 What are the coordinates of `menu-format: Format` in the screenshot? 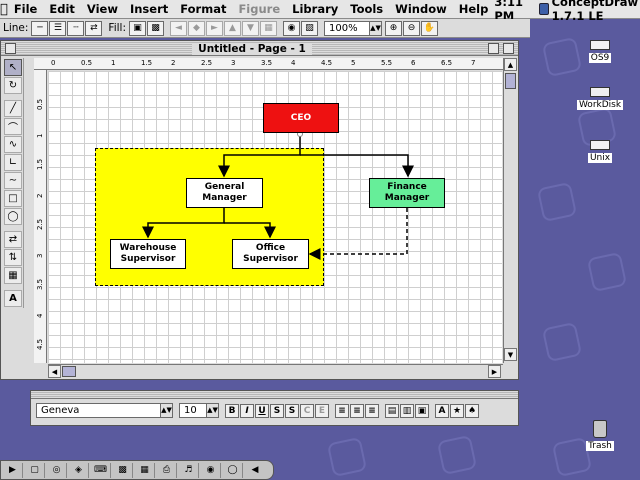 It's located at (203, 9).